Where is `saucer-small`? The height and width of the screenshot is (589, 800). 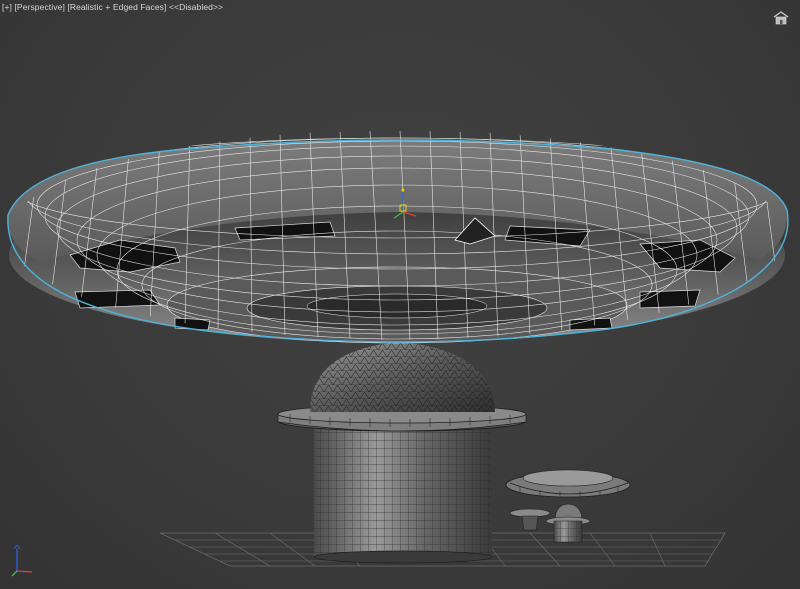
saucer-small is located at coordinates (568, 483).